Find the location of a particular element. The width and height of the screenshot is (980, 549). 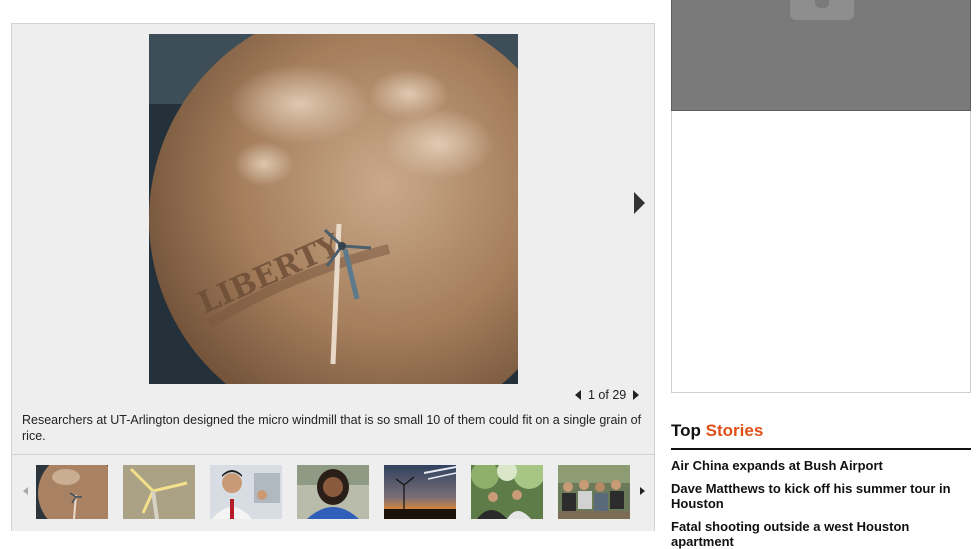

thumbnail-strip is located at coordinates (333, 492).